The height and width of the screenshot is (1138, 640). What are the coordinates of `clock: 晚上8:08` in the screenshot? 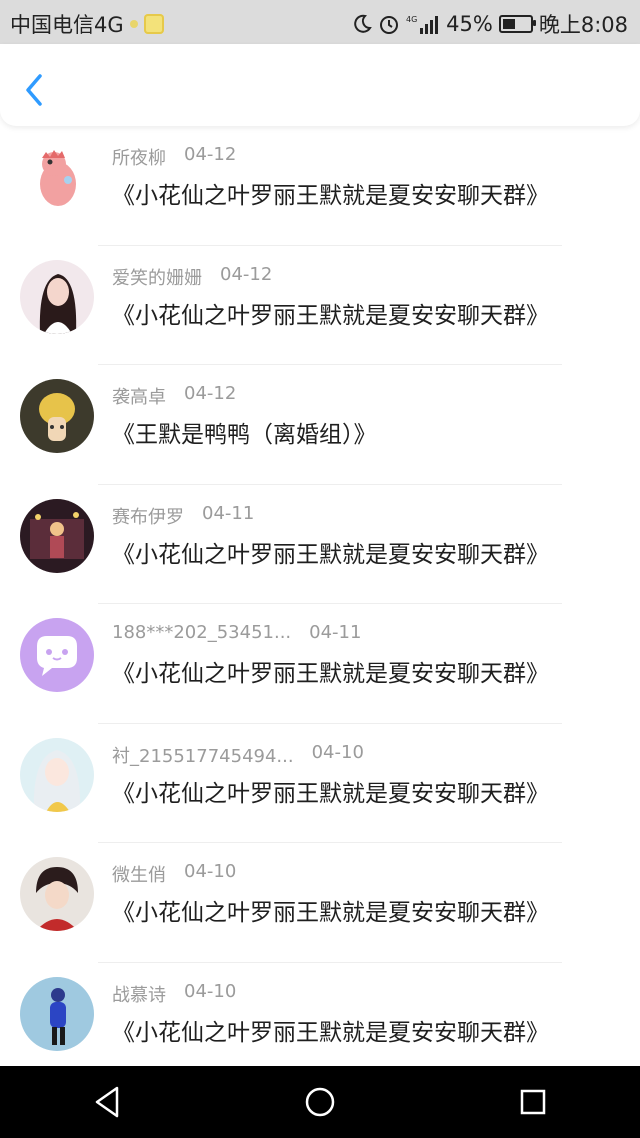 It's located at (583, 25).